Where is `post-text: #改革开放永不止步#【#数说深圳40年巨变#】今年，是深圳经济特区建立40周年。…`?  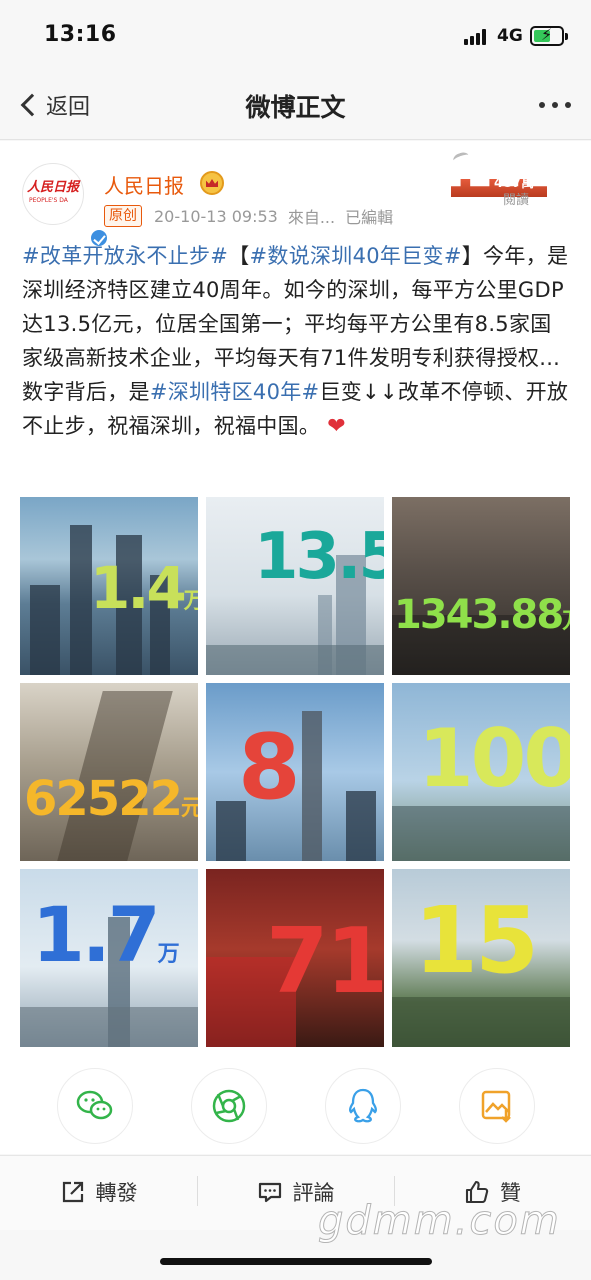
post-text: #改革开放永不止步#【#数说深圳40年巨变#】今年，是深圳经济特区建立40周年。… is located at coordinates (296, 341).